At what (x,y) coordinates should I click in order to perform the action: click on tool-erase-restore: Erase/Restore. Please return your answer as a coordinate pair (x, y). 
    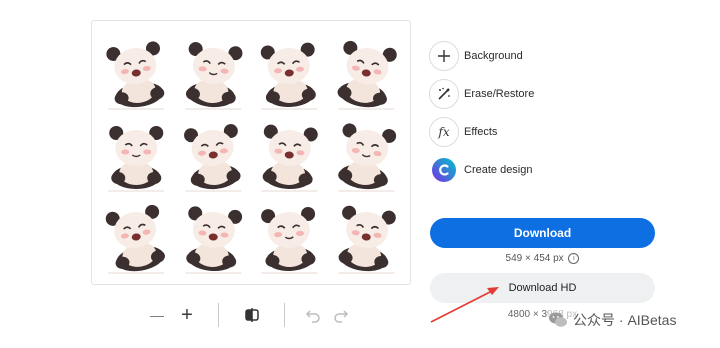
    Looking at the image, I should click on (549, 94).